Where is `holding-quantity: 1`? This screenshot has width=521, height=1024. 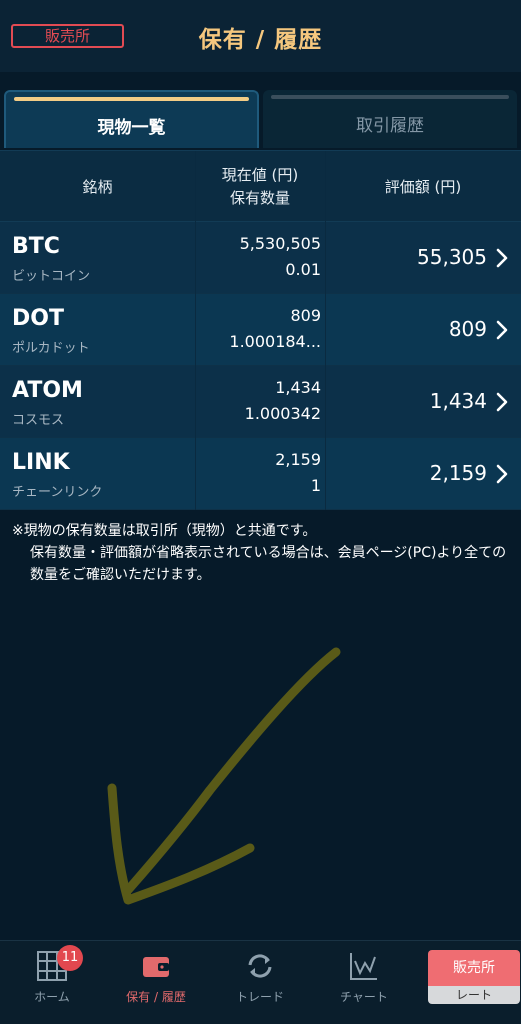 holding-quantity: 1 is located at coordinates (315, 485).